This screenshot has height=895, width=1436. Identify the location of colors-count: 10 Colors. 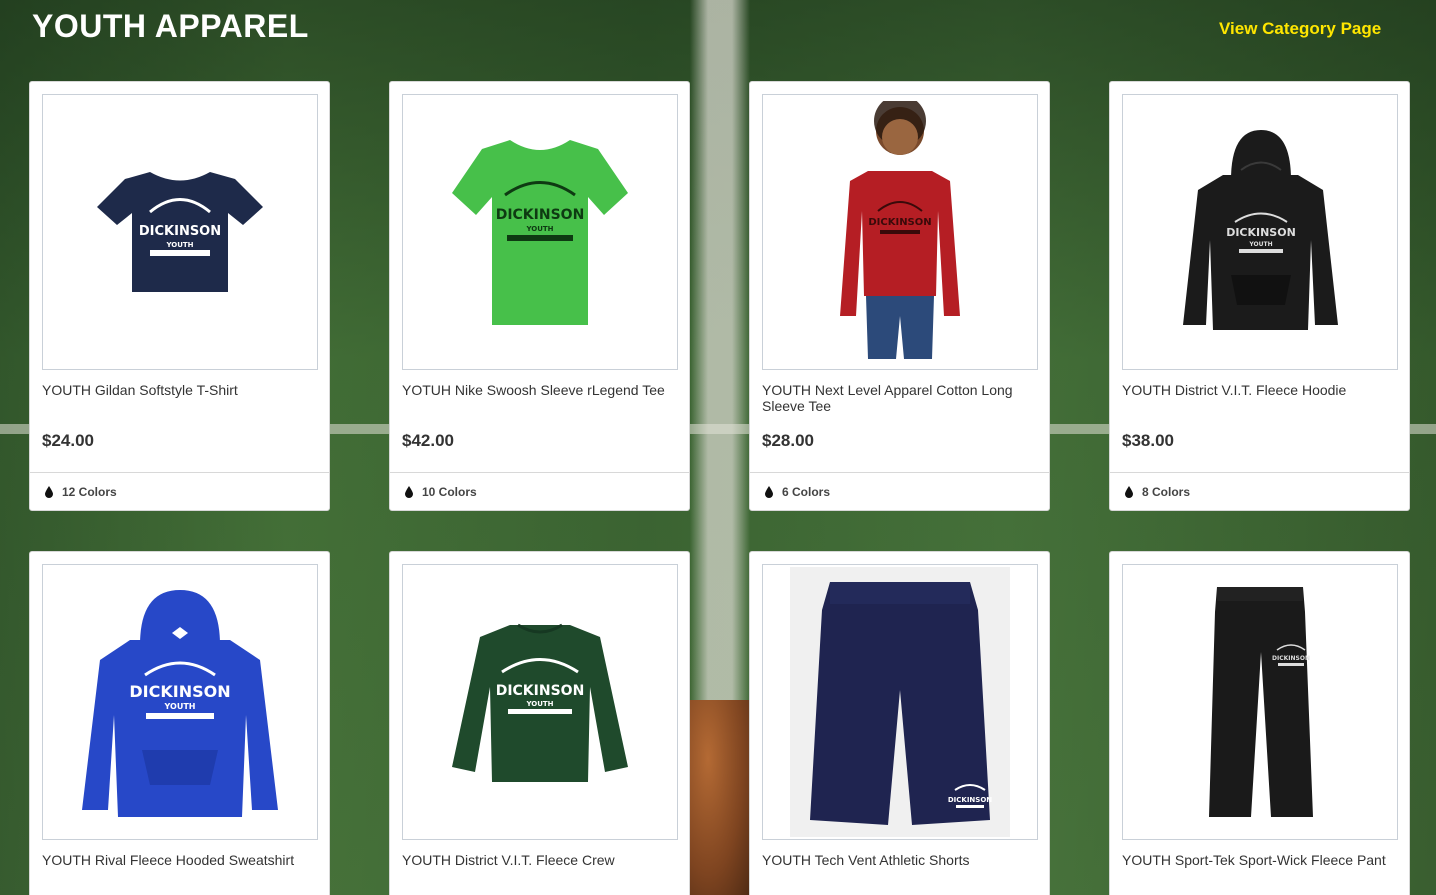
(449, 491).